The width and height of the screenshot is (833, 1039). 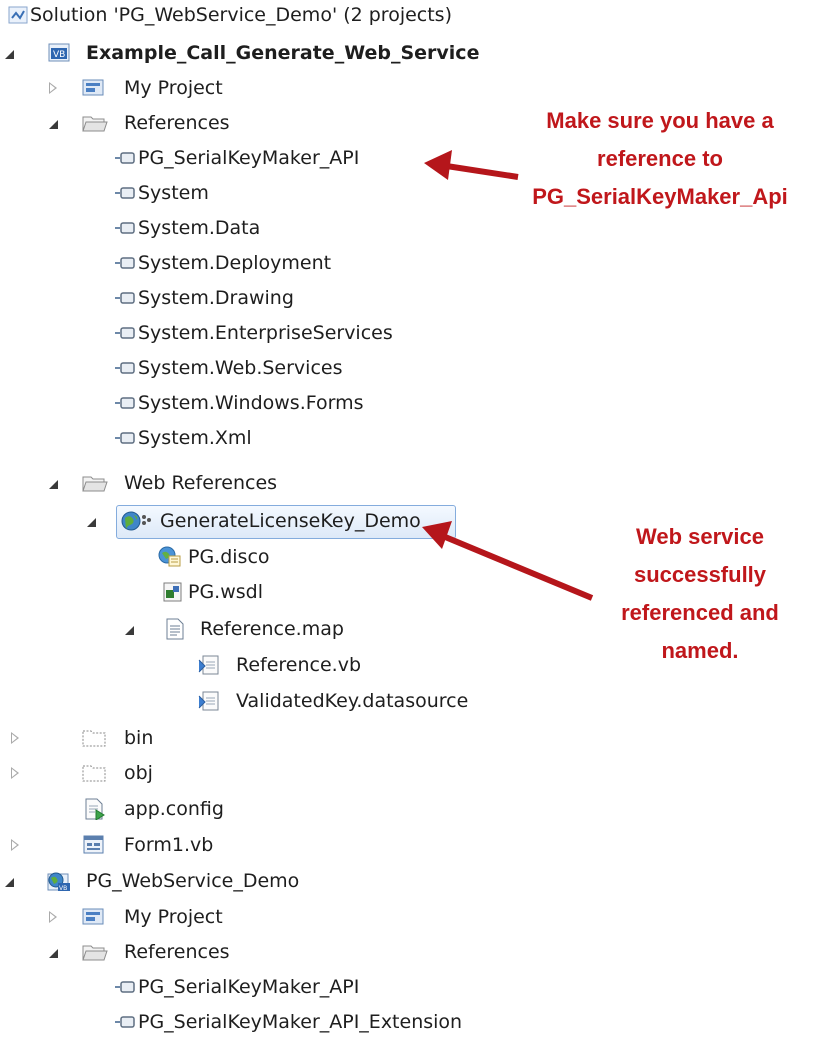 I want to click on arrow-to-reference, so click(x=471, y=165).